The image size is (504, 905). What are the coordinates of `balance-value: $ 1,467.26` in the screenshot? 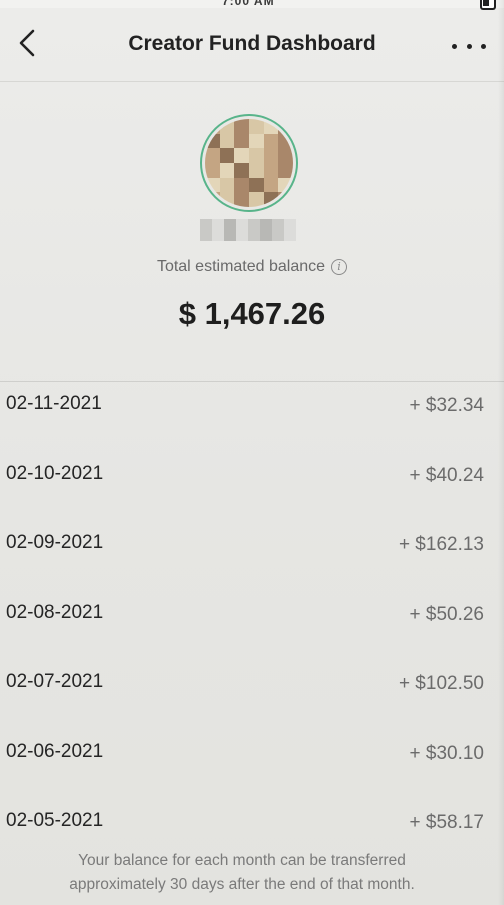 It's located at (252, 313).